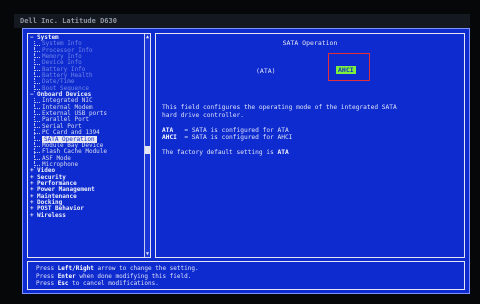 The width and height of the screenshot is (480, 304). Describe the element at coordinates (169, 137) in the screenshot. I see `ahci-term: AHCI` at that location.